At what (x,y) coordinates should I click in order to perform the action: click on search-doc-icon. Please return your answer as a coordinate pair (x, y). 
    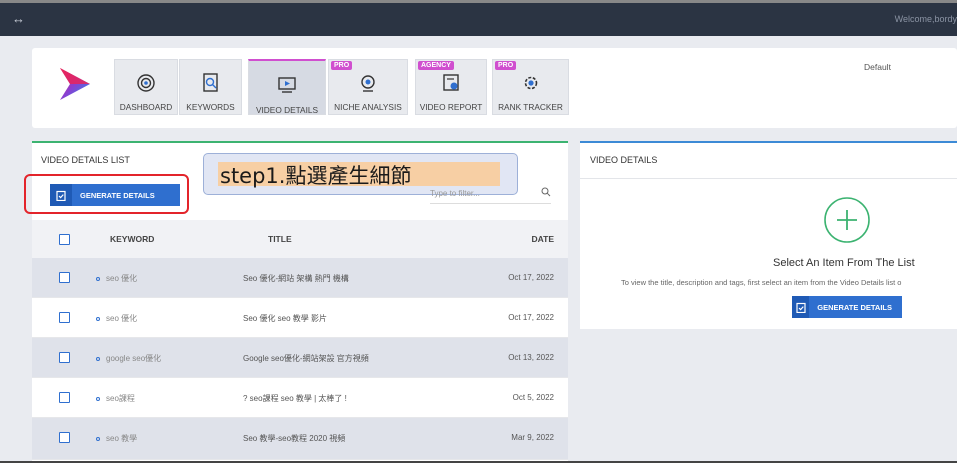
    Looking at the image, I should click on (210, 82).